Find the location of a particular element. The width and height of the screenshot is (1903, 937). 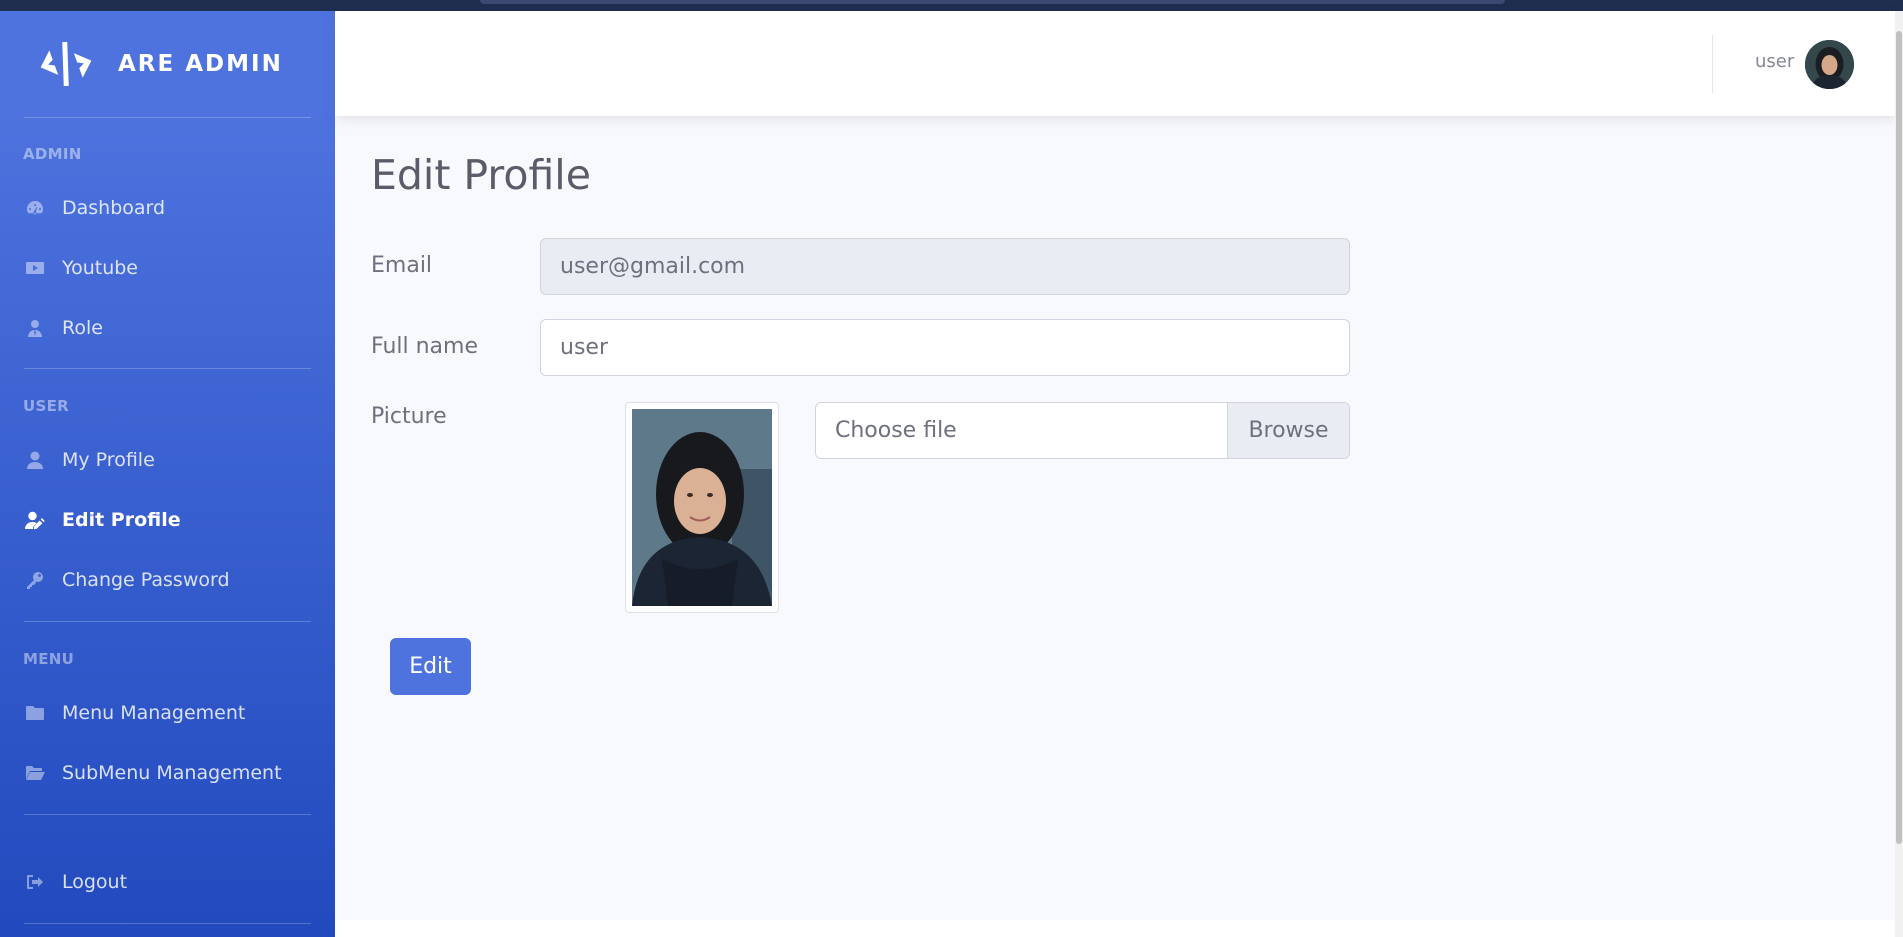

sidebar-item-menu-management: Menu Management is located at coordinates (167, 713).